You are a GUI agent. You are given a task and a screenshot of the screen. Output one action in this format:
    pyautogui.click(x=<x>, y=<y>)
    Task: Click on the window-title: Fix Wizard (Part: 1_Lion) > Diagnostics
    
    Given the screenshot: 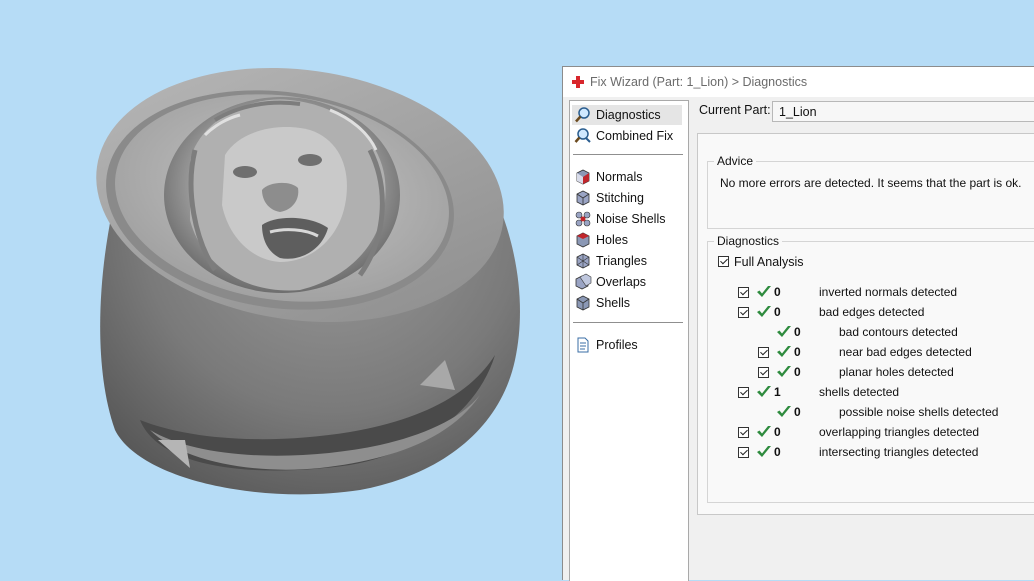 What is the action you would take?
    pyautogui.click(x=699, y=82)
    